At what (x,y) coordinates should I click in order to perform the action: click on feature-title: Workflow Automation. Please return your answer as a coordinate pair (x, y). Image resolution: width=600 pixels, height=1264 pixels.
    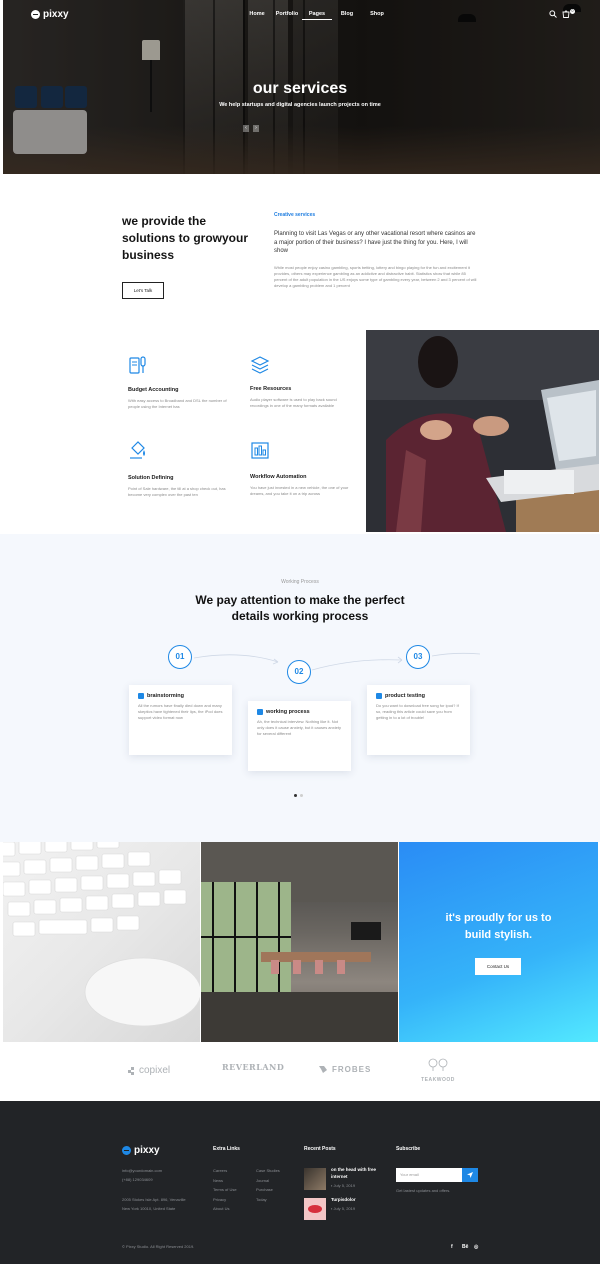
    Looking at the image, I should click on (278, 477).